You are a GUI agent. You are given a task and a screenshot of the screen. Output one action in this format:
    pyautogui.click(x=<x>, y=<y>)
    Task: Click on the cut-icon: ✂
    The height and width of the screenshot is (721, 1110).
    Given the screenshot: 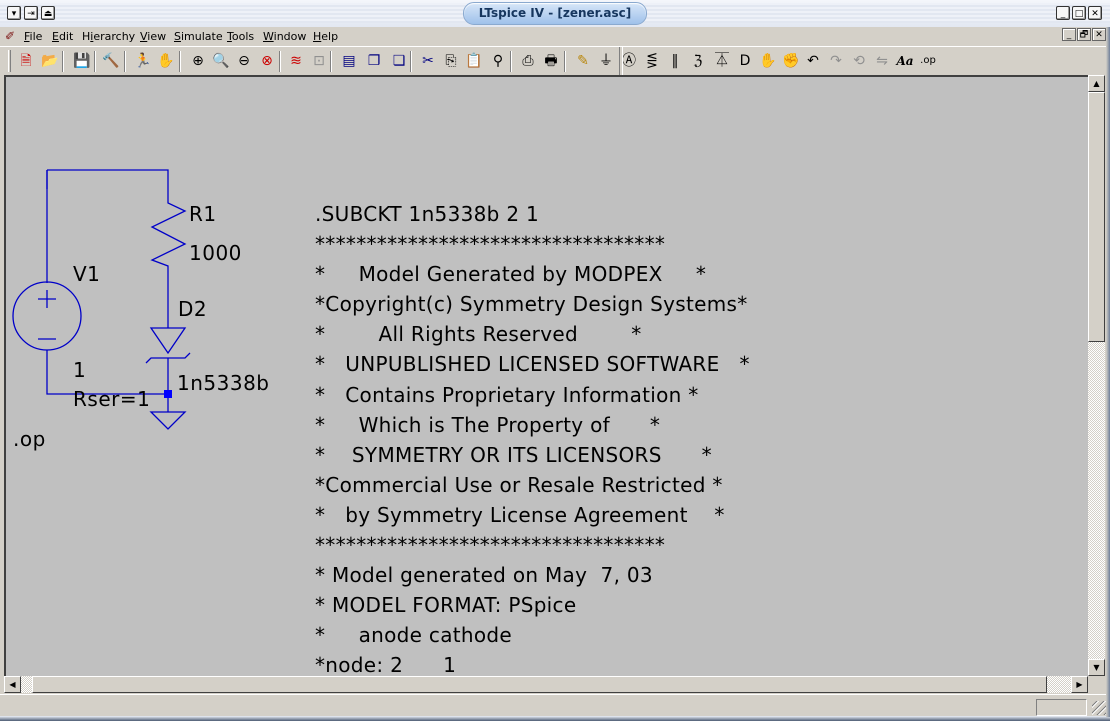 What is the action you would take?
    pyautogui.click(x=428, y=61)
    